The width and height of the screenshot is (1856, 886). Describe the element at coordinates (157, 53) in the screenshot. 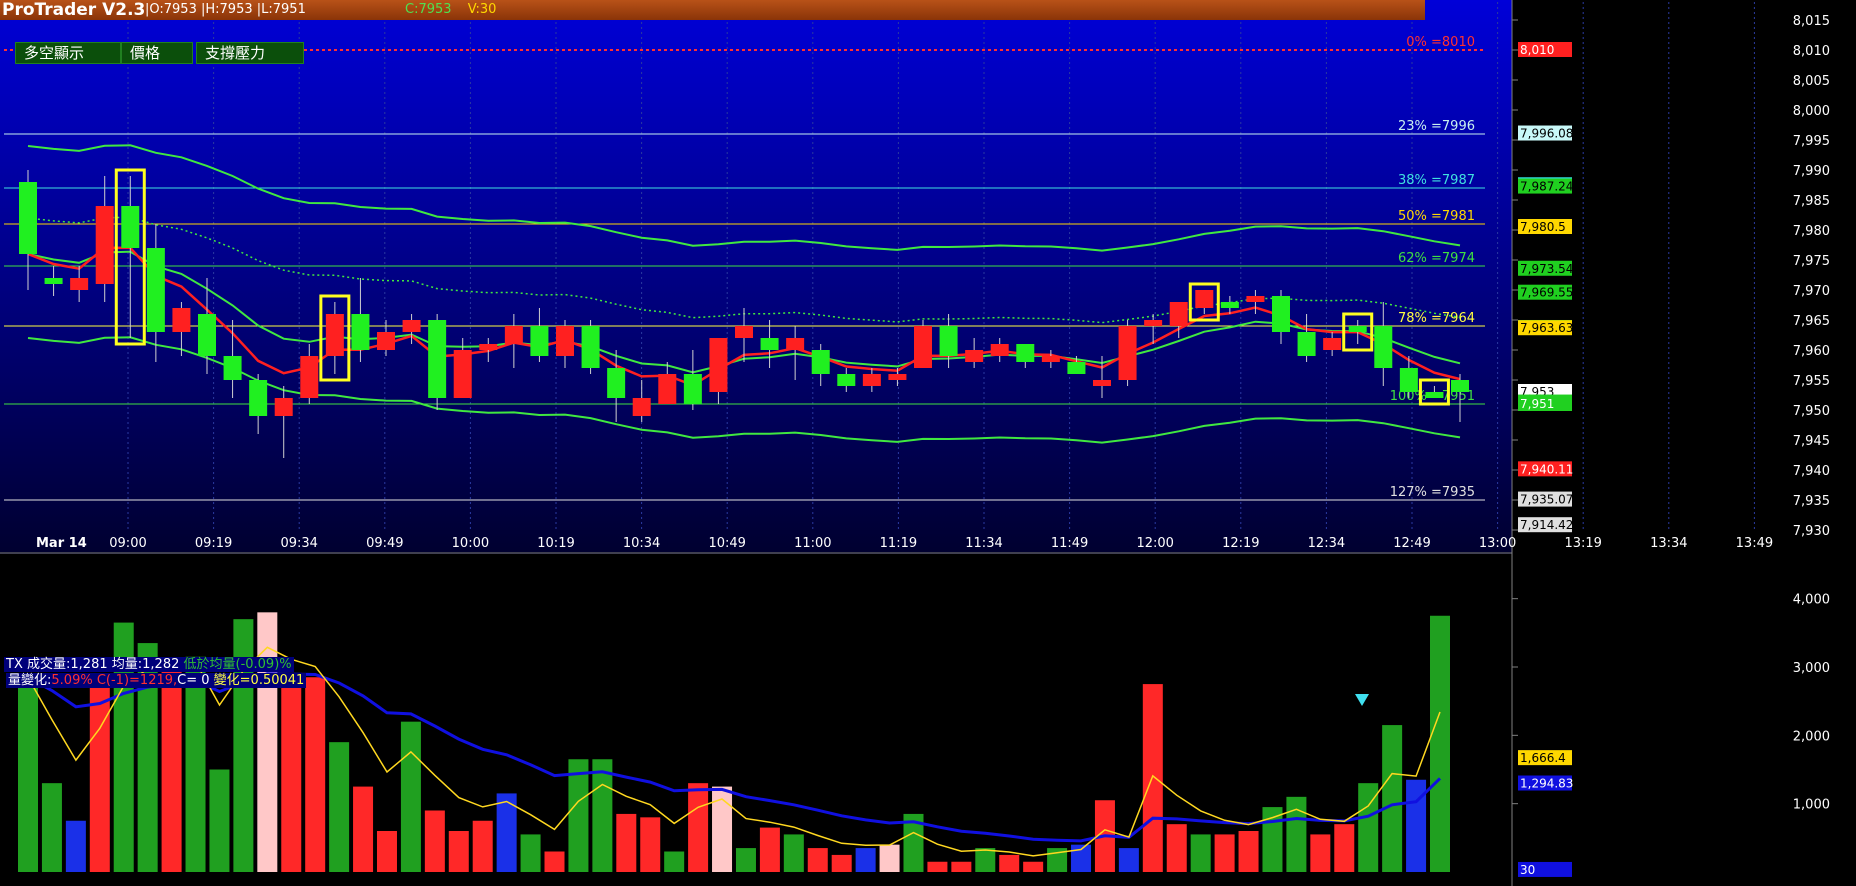

I see `toolbar-price-button: 價格` at that location.